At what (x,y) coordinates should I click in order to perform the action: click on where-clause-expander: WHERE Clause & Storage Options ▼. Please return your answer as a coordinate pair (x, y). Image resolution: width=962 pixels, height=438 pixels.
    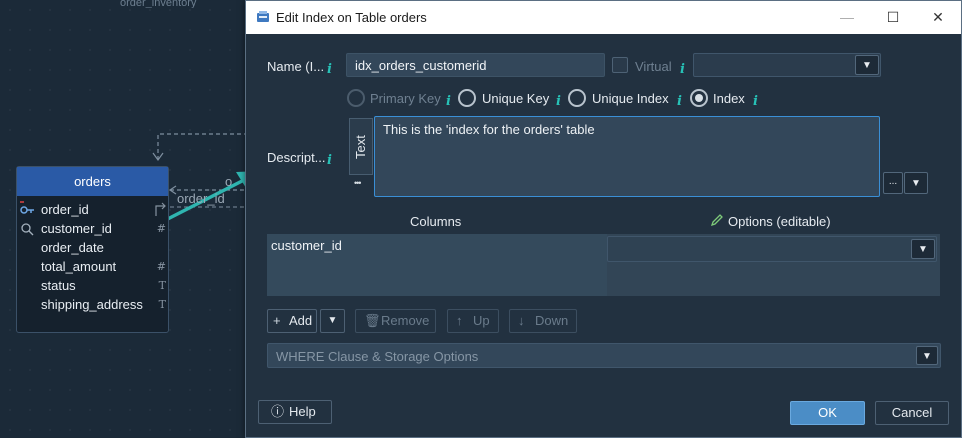
    Looking at the image, I should click on (604, 355).